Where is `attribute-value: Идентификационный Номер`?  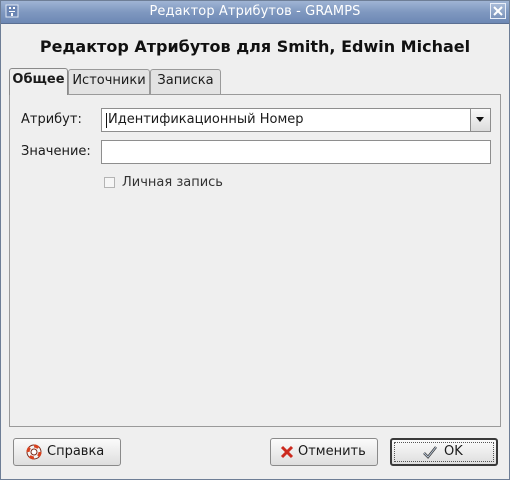 attribute-value: Идентификационный Номер is located at coordinates (206, 119).